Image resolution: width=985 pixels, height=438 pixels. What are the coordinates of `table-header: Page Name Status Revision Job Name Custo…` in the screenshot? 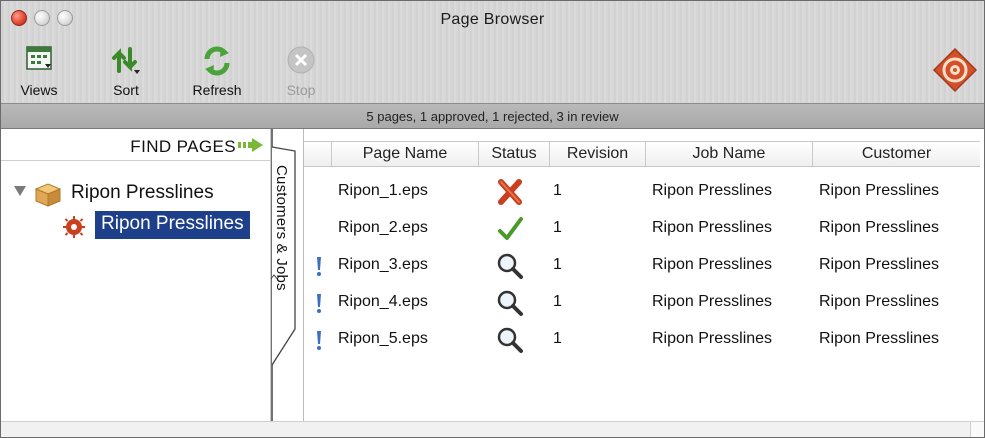 It's located at (642, 154).